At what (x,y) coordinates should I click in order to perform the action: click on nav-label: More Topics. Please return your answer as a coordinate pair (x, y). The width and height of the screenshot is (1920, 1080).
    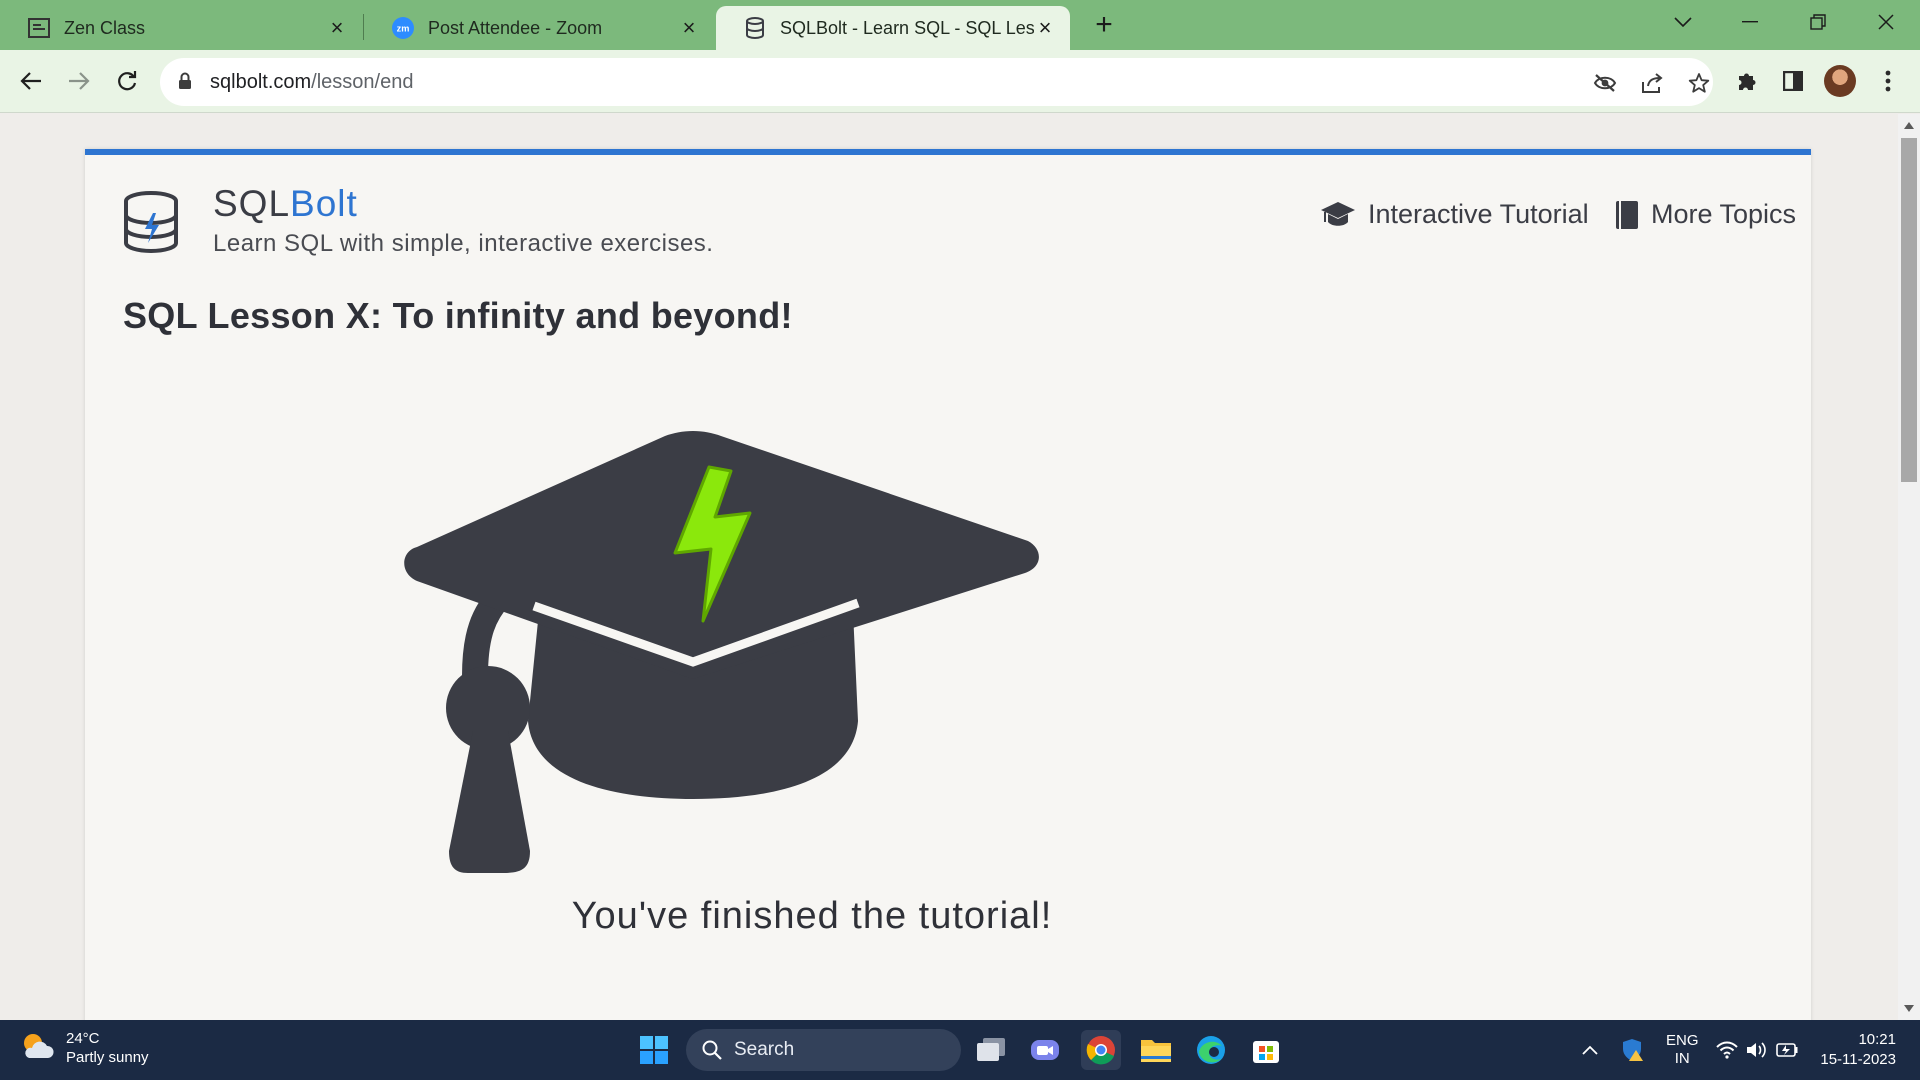
    Looking at the image, I should click on (1724, 214).